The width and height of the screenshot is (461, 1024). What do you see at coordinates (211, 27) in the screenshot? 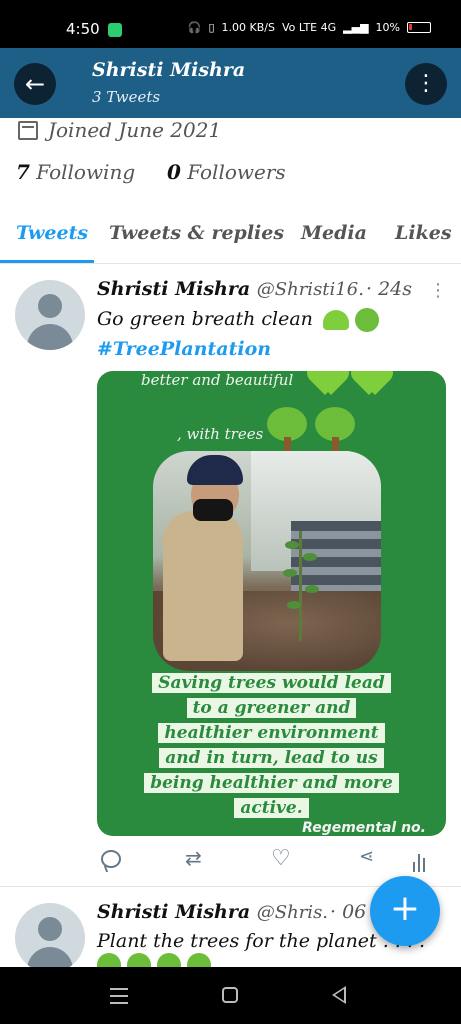
I see `vibrate-icon: ▯` at bounding box center [211, 27].